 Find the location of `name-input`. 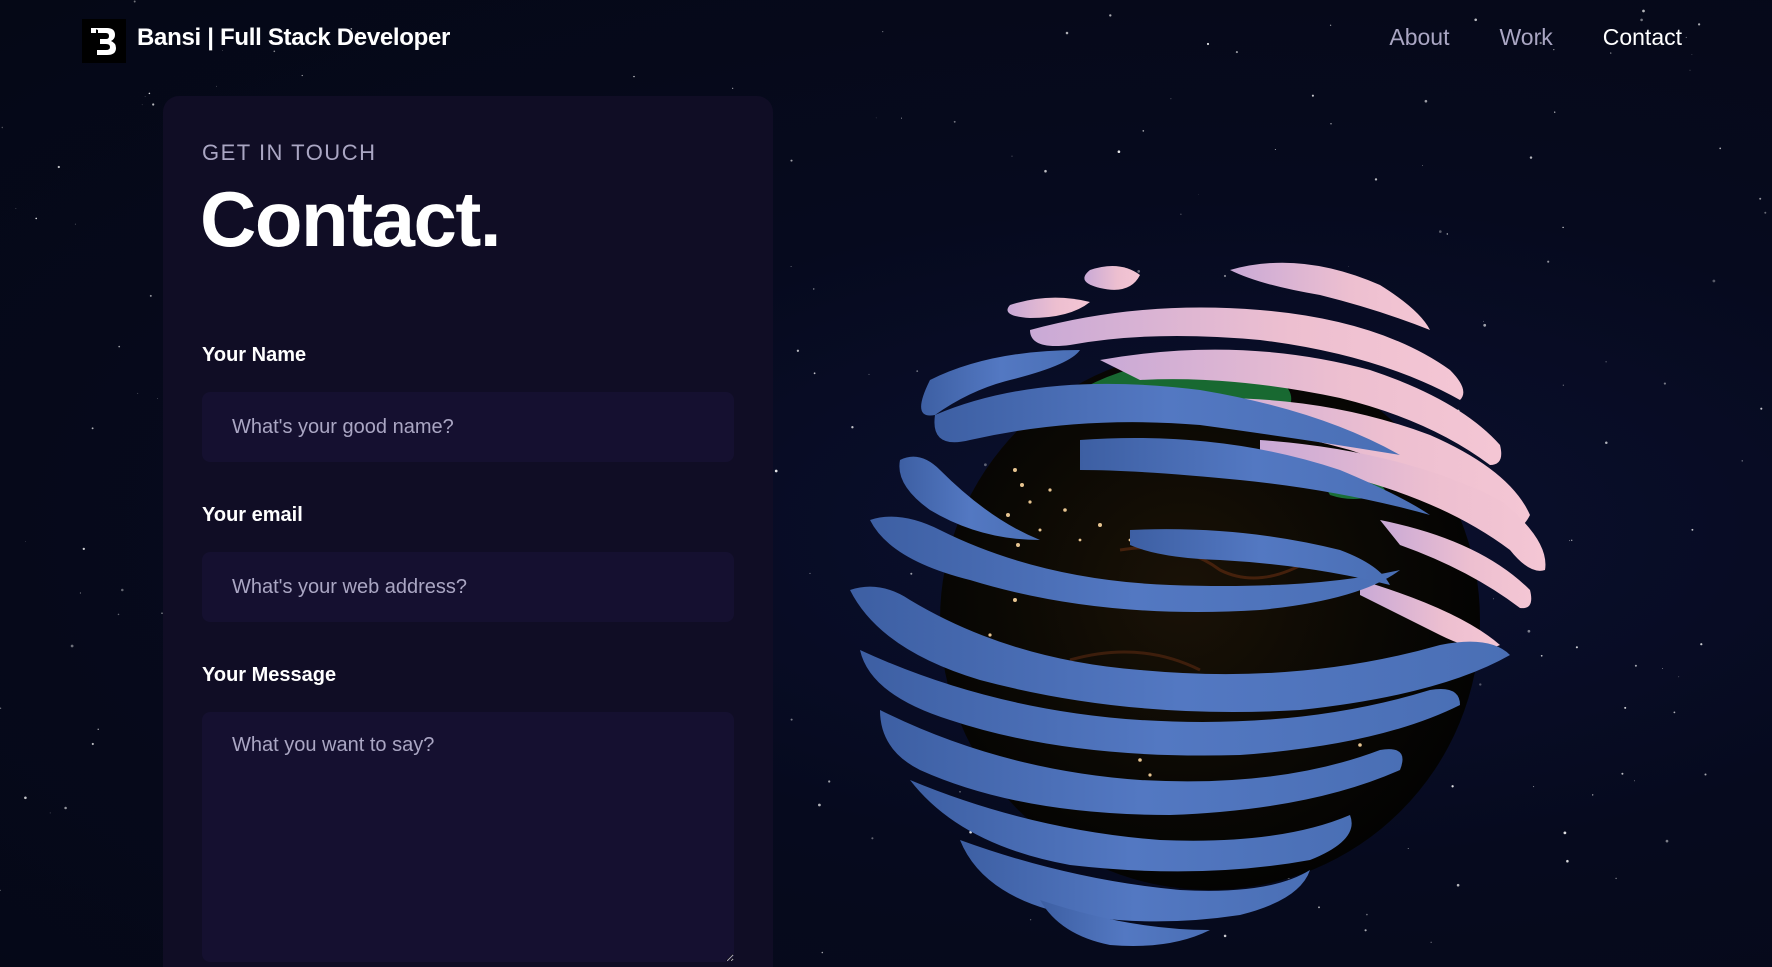

name-input is located at coordinates (468, 427).